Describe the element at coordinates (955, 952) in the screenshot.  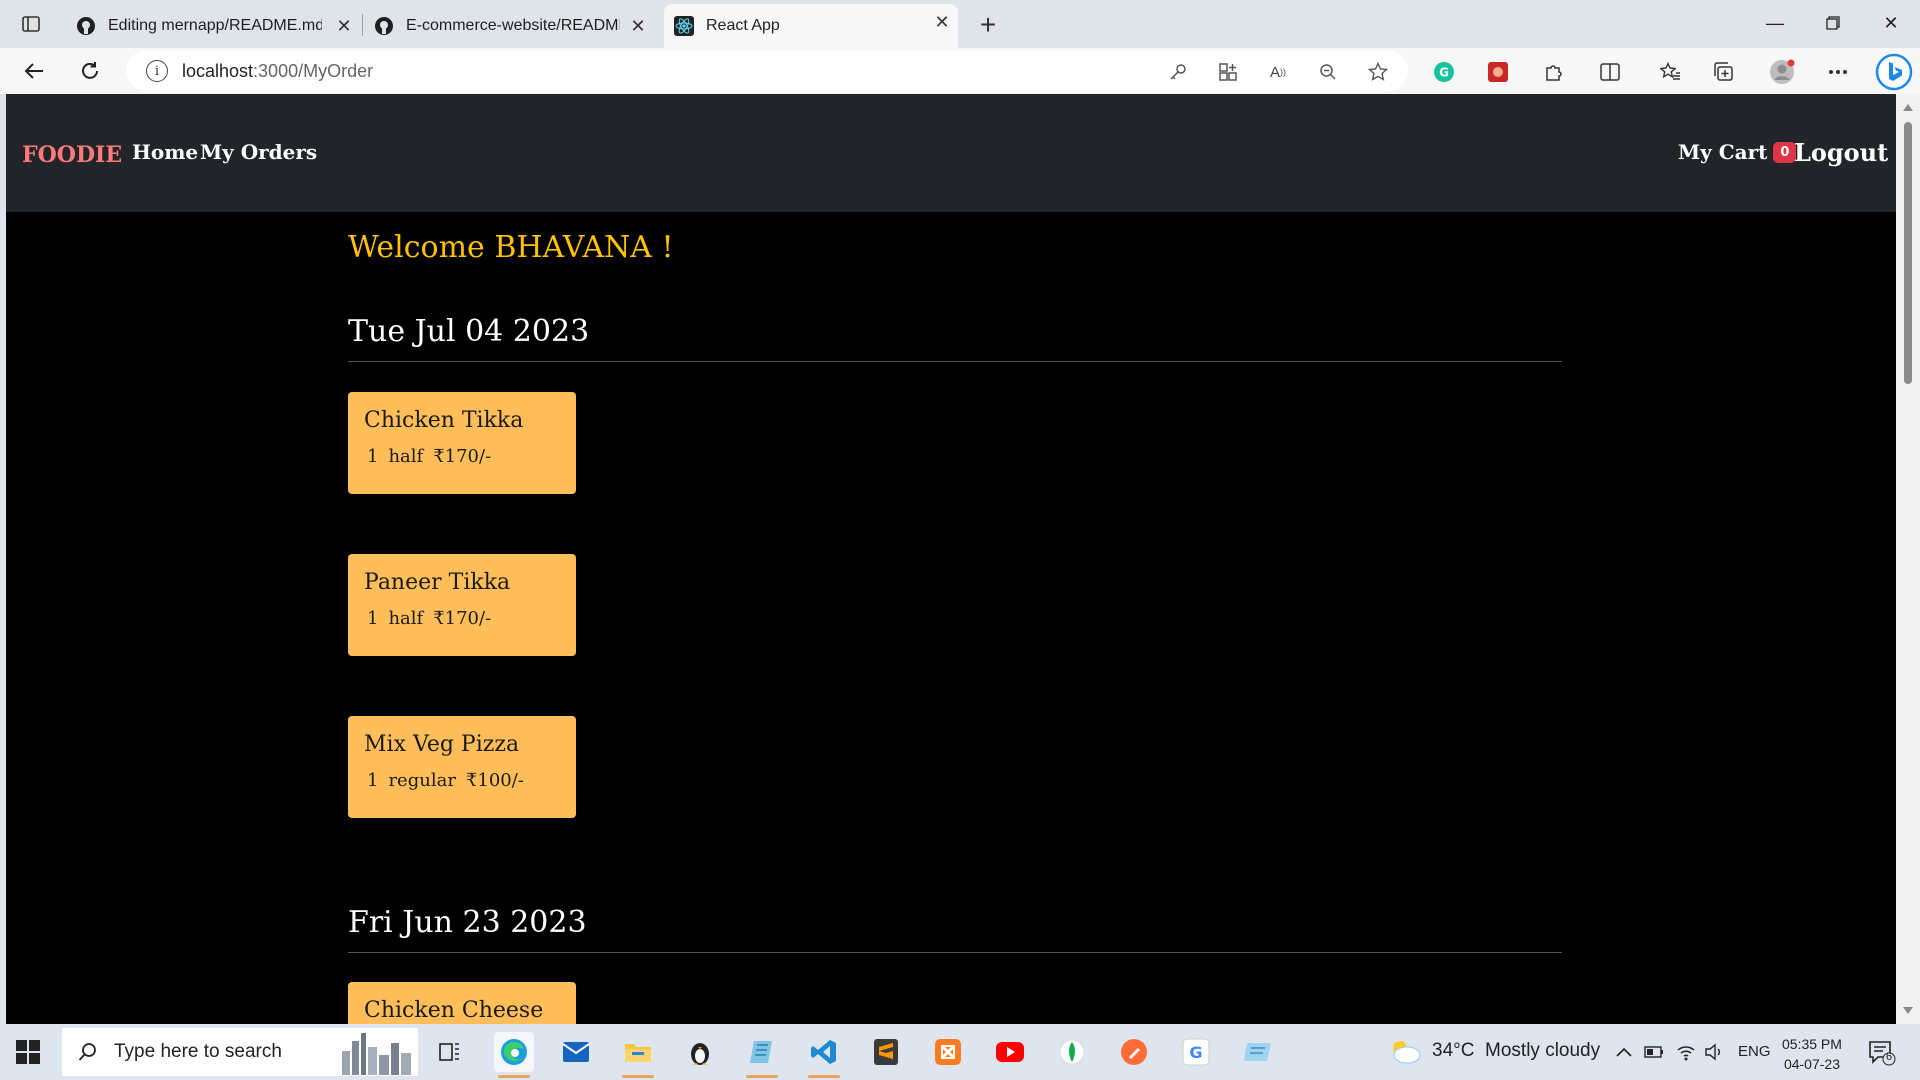
I see `date-divider` at that location.